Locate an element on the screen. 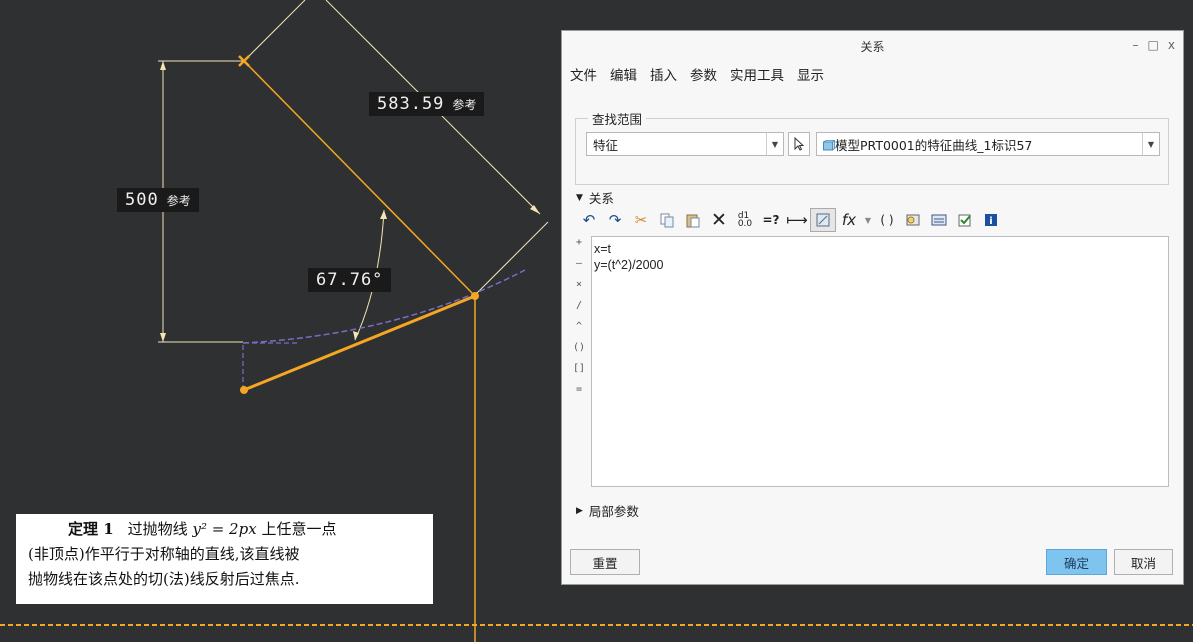 The image size is (1193, 642). operator-column: + – × / ^ () [] = is located at coordinates (579, 321).